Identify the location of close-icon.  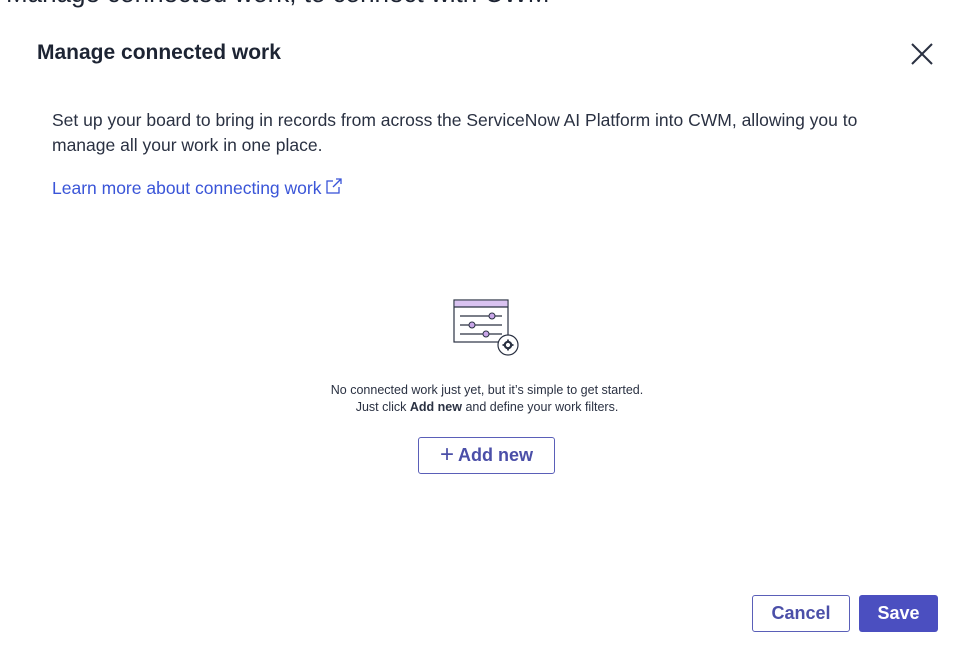
(922, 54).